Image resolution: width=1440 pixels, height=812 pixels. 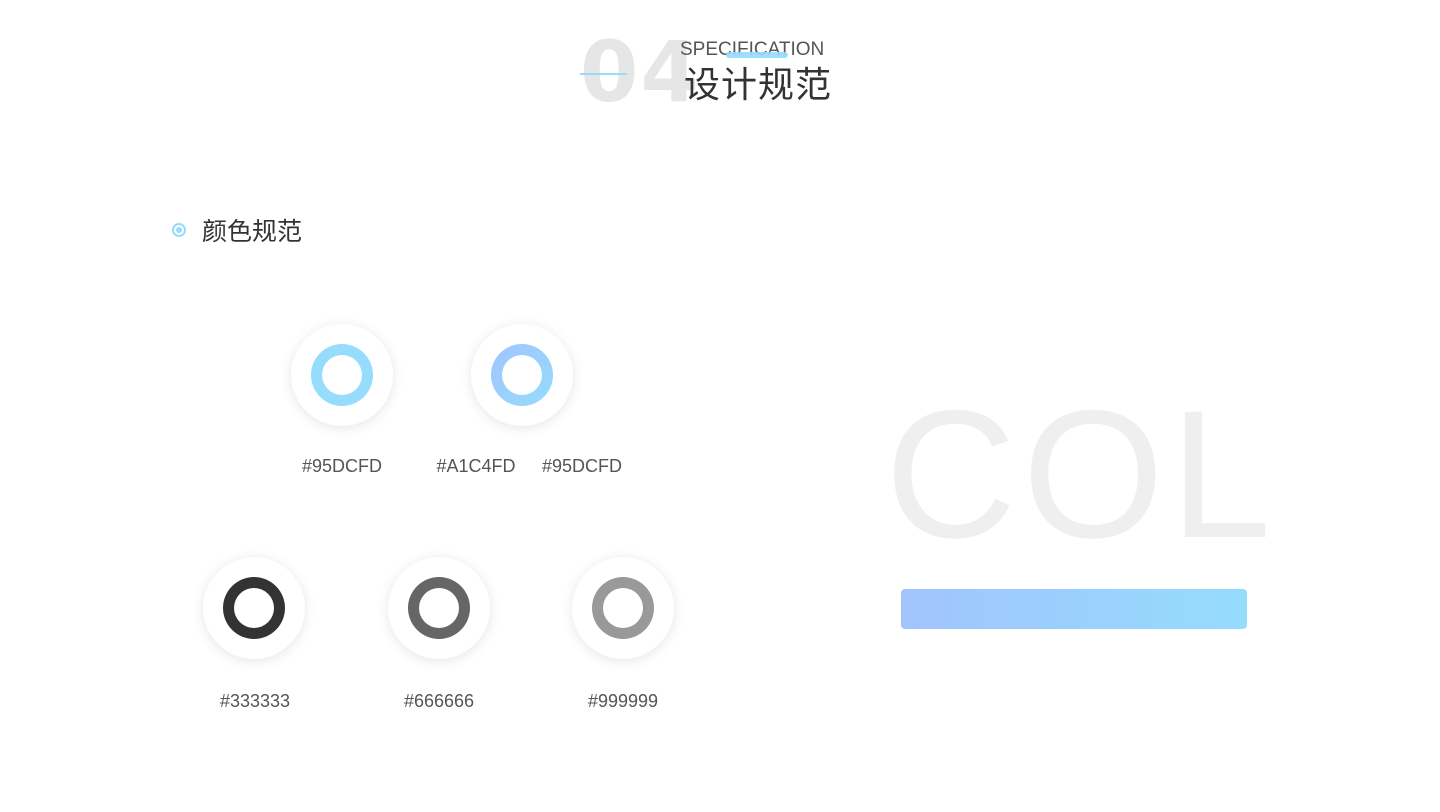 What do you see at coordinates (252, 231) in the screenshot?
I see `section-title: 颜色规范` at bounding box center [252, 231].